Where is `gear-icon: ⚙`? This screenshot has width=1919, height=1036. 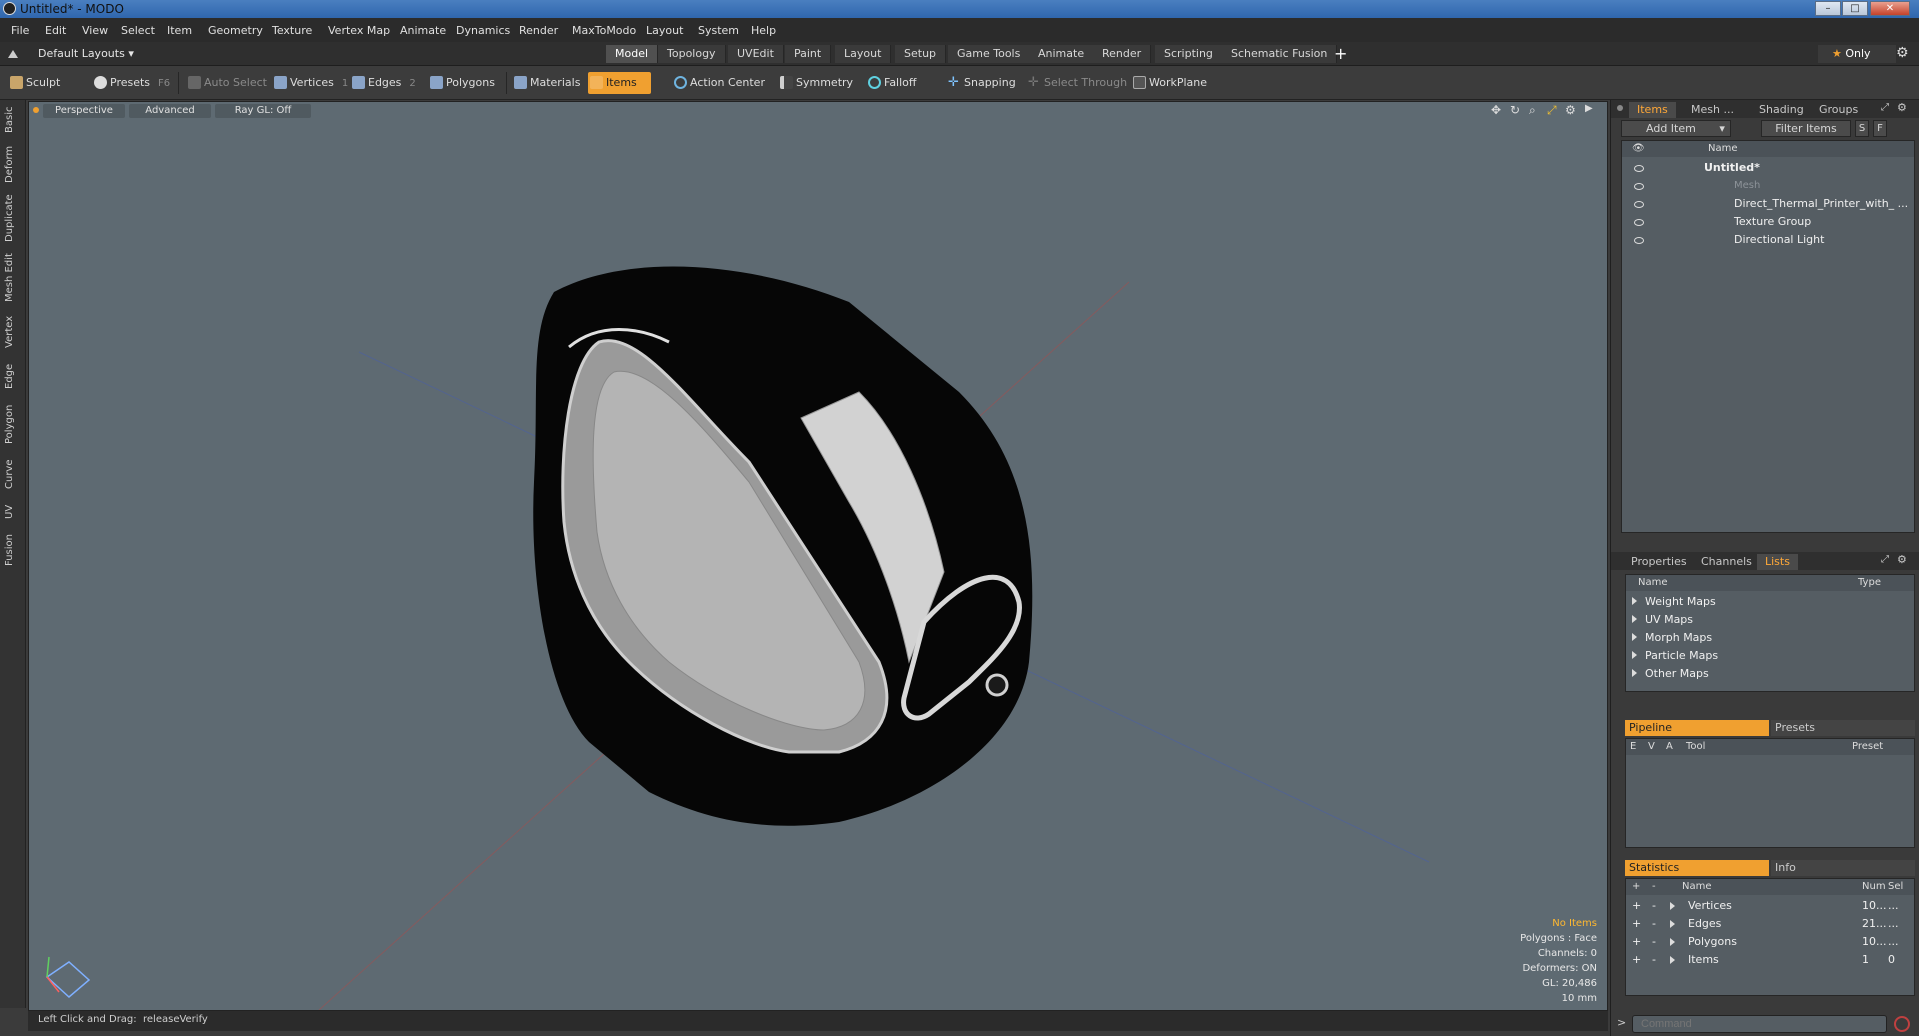 gear-icon: ⚙ is located at coordinates (1902, 53).